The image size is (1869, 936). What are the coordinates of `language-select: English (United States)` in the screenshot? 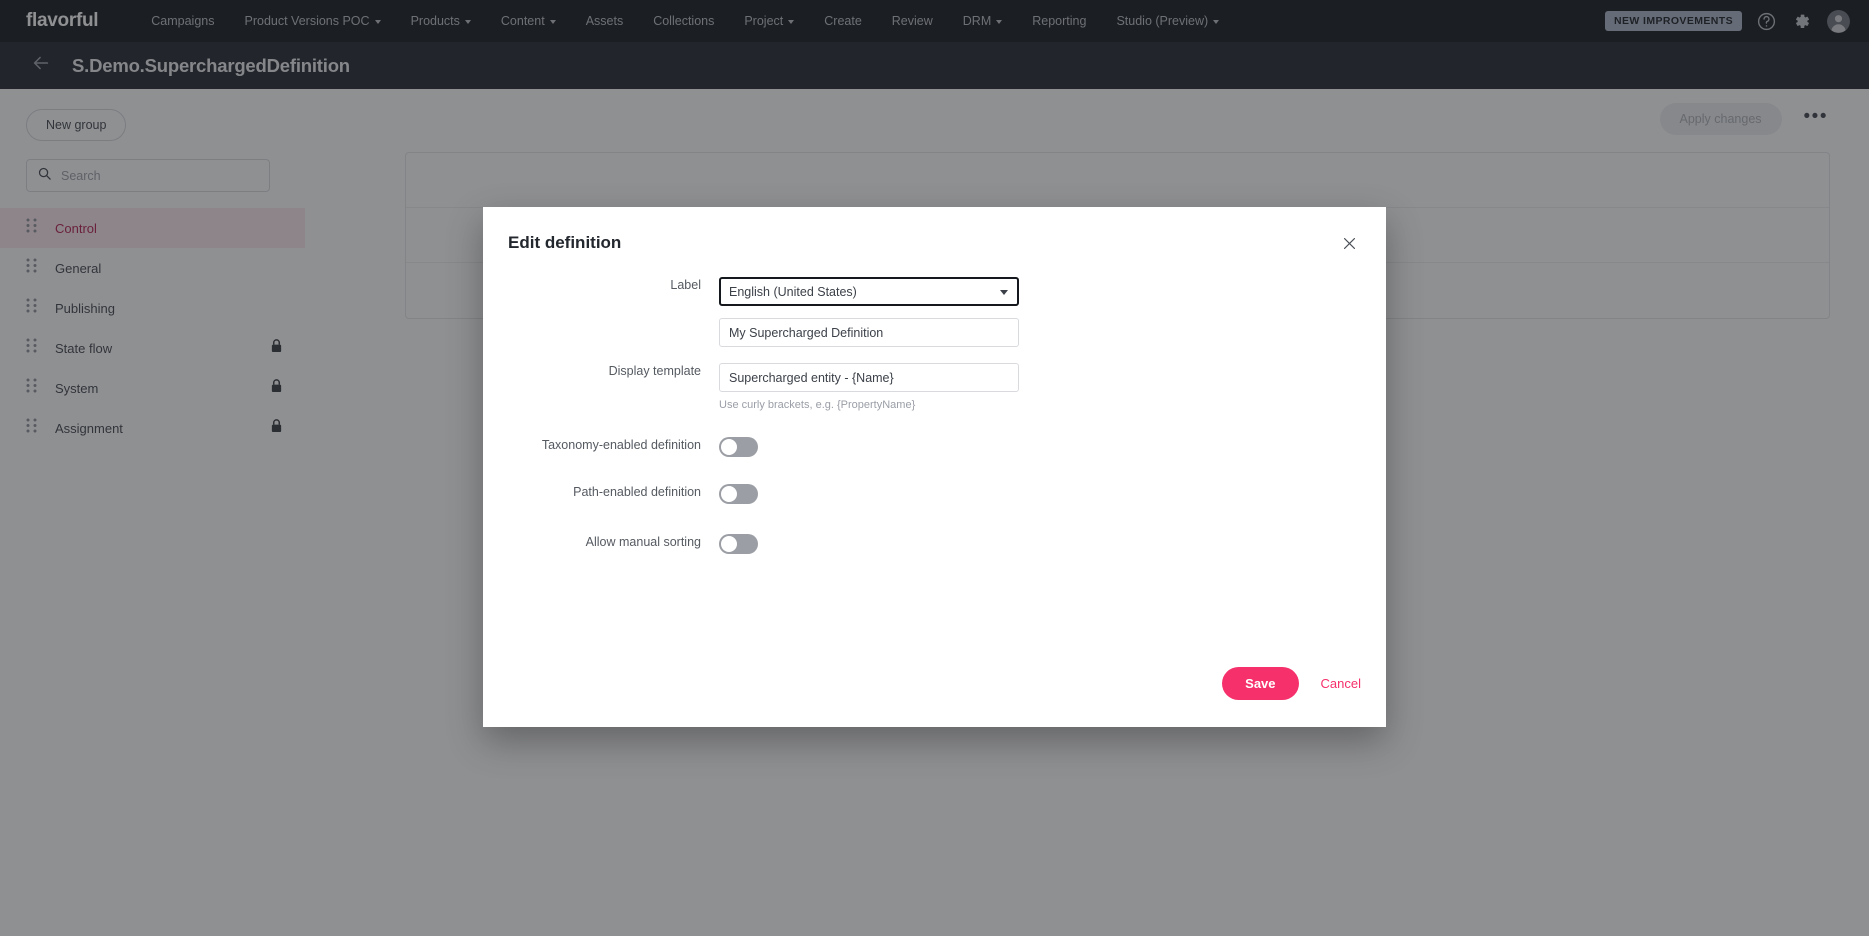 It's located at (869, 291).